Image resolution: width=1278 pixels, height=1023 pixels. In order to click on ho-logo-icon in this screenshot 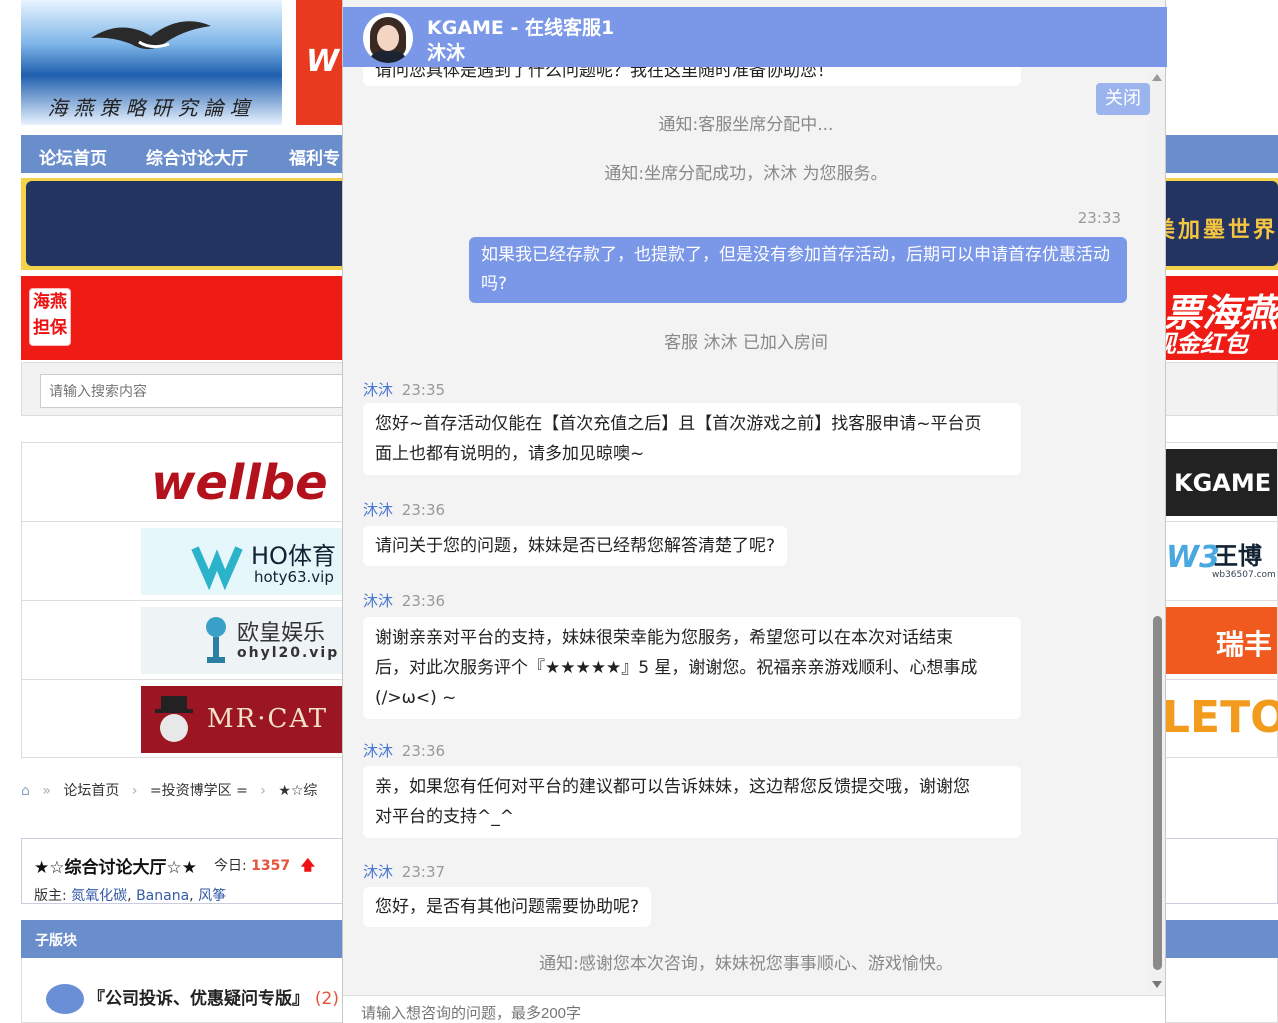, I will do `click(217, 568)`.